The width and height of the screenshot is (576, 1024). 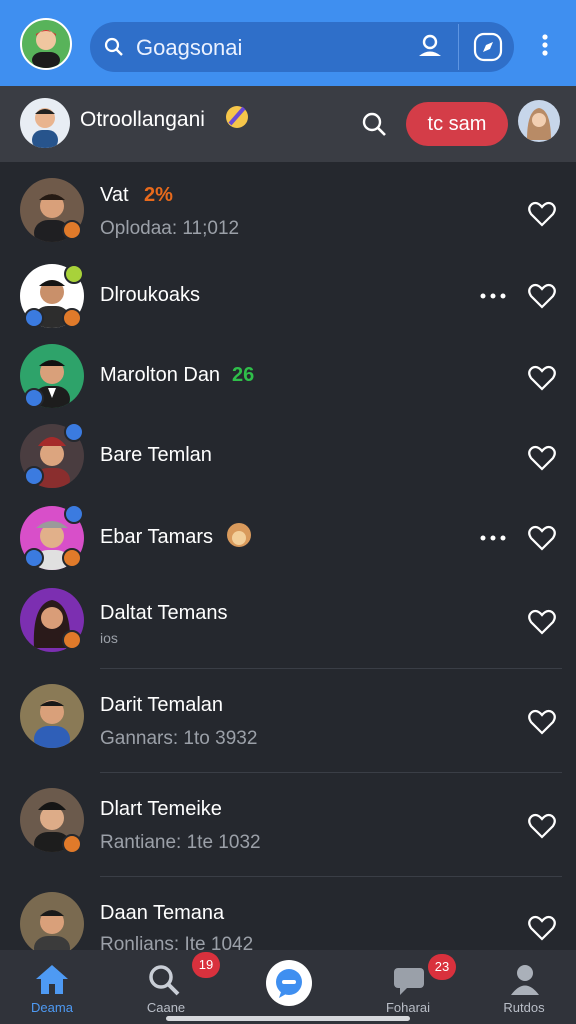 I want to click on join-button: tc sam, so click(x=457, y=124).